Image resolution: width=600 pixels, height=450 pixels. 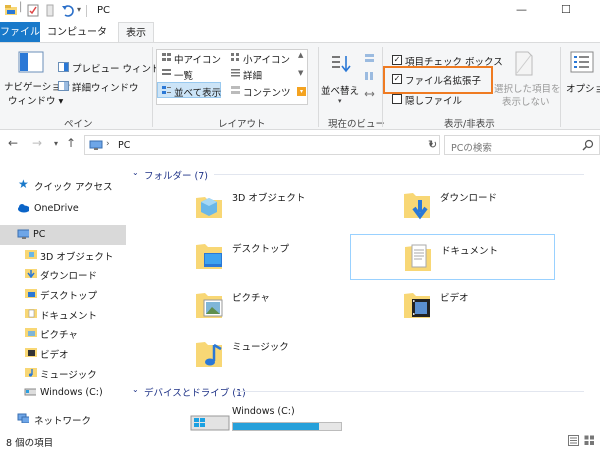 What do you see at coordinates (340, 90) in the screenshot?
I see `sort-by-button: 並べ替え` at bounding box center [340, 90].